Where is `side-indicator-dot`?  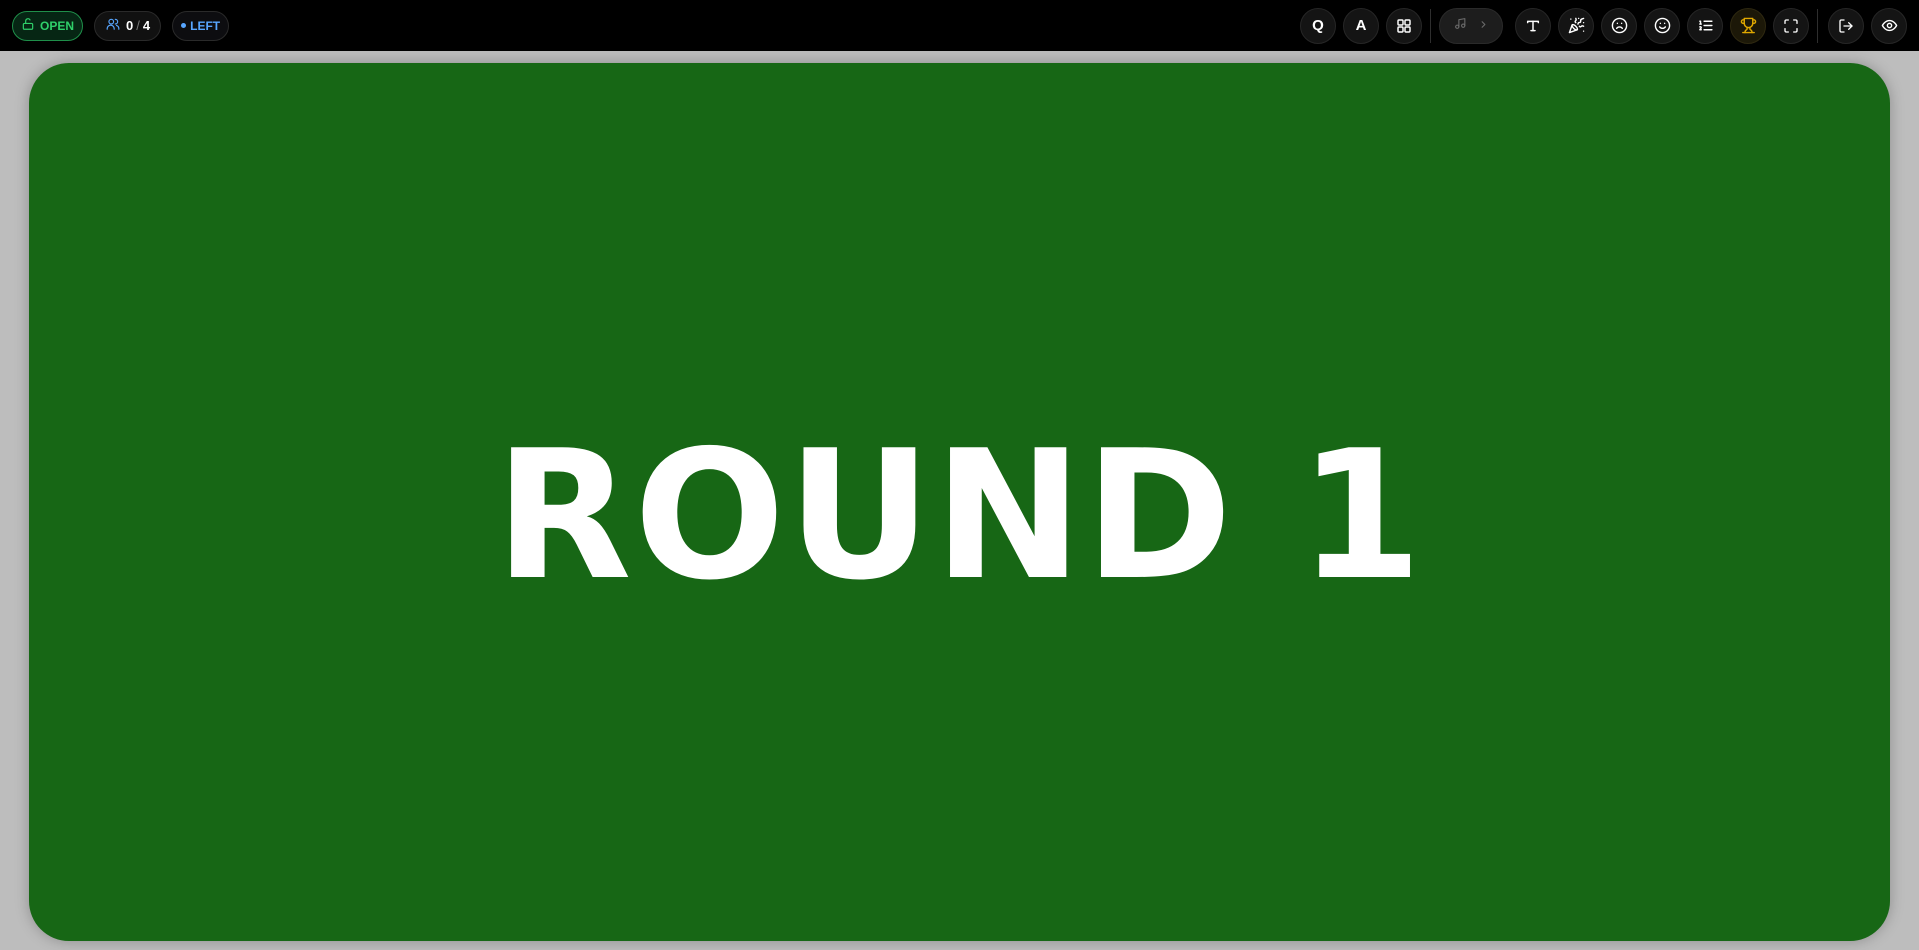 side-indicator-dot is located at coordinates (184, 25).